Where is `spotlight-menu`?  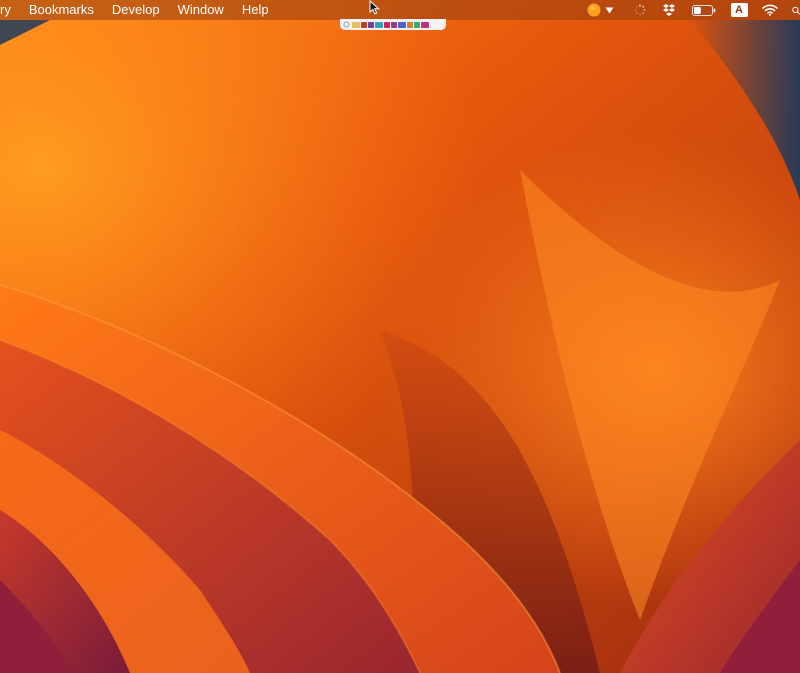 spotlight-menu is located at coordinates (796, 10).